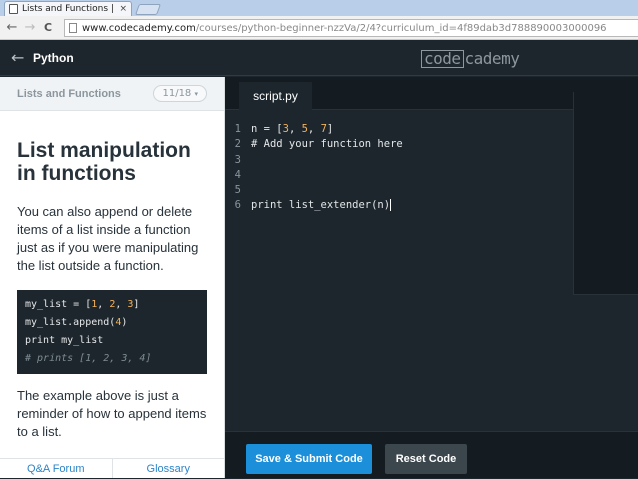 The image size is (638, 479). I want to click on page-icon, so click(73, 28).